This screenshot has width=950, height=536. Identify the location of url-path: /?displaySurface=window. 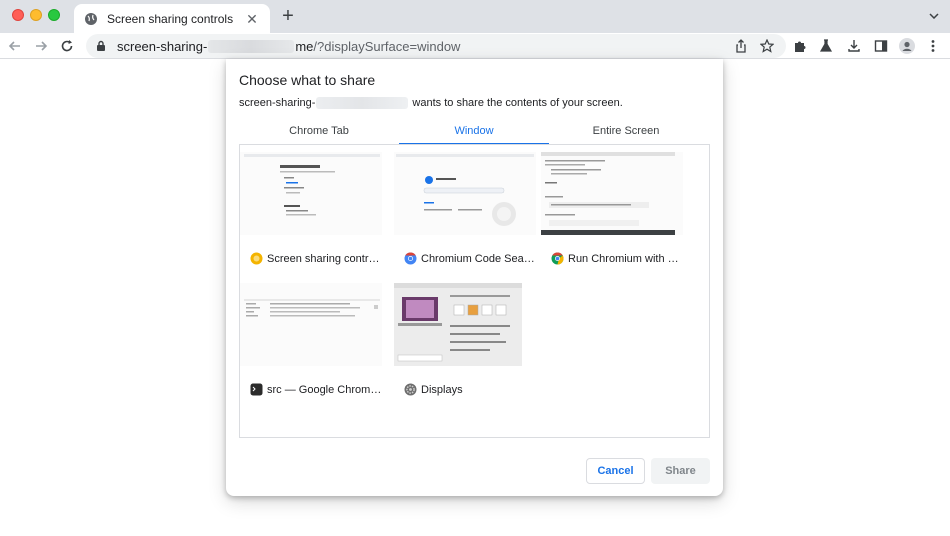
(387, 46).